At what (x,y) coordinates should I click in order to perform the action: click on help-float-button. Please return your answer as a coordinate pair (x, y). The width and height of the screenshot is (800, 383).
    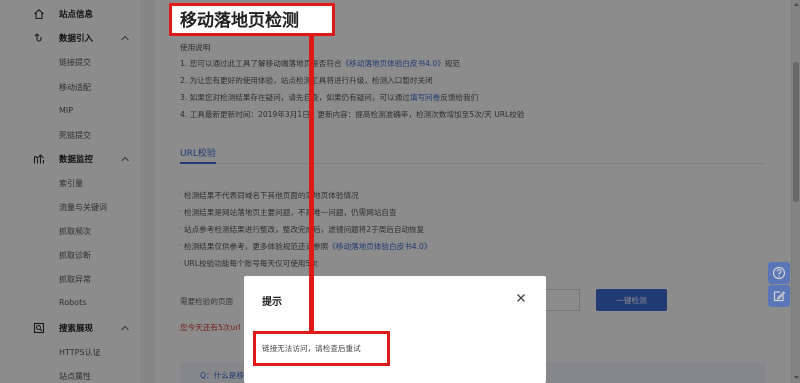
    Looking at the image, I should click on (779, 273).